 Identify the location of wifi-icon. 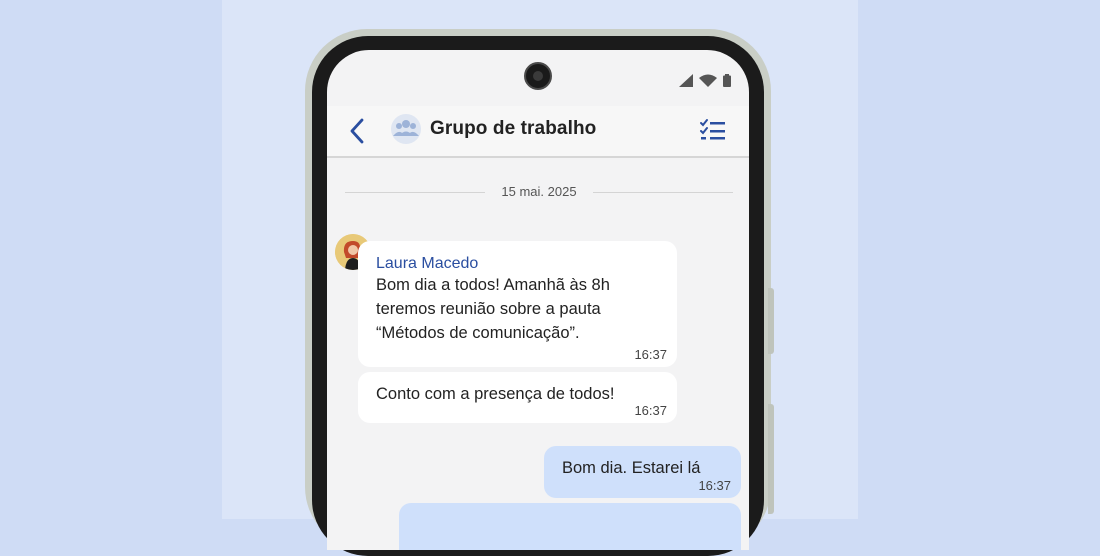
(708, 80).